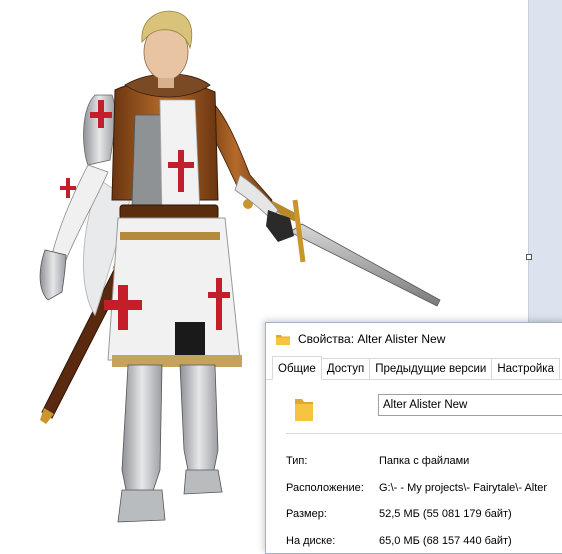 Image resolution: width=562 pixels, height=554 pixels. What do you see at coordinates (165, 144) in the screenshot?
I see `torso` at bounding box center [165, 144].